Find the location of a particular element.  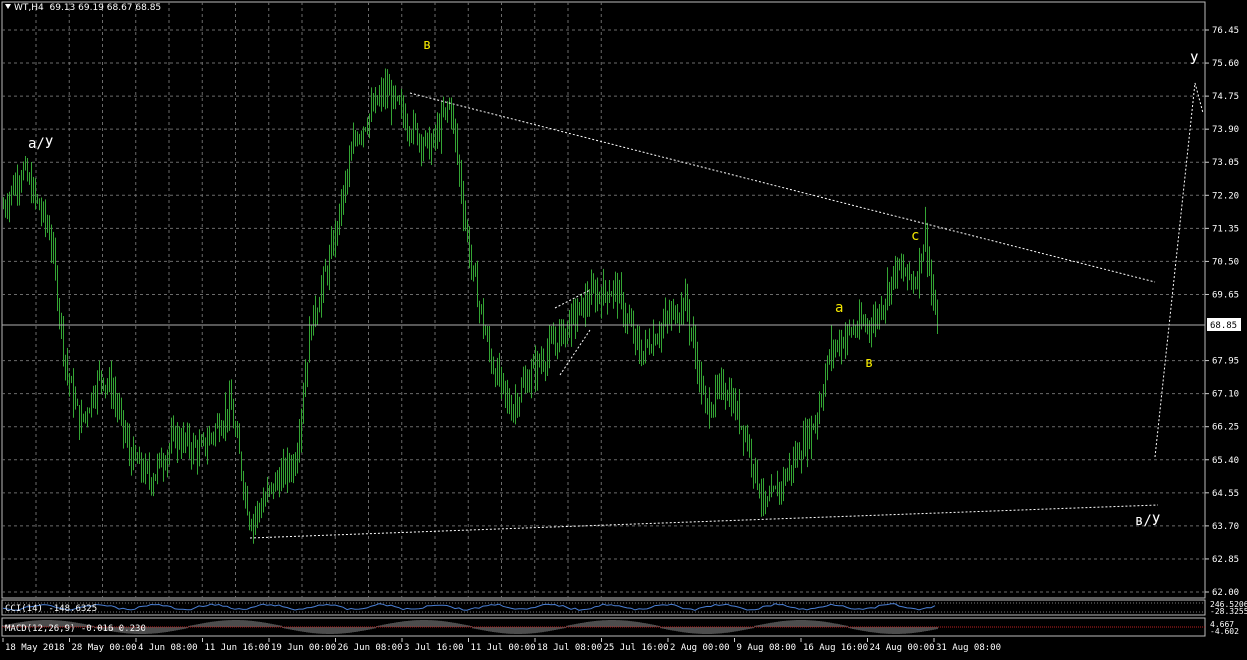

time-tick-label: 4 Jun 08:00 is located at coordinates (168, 648).